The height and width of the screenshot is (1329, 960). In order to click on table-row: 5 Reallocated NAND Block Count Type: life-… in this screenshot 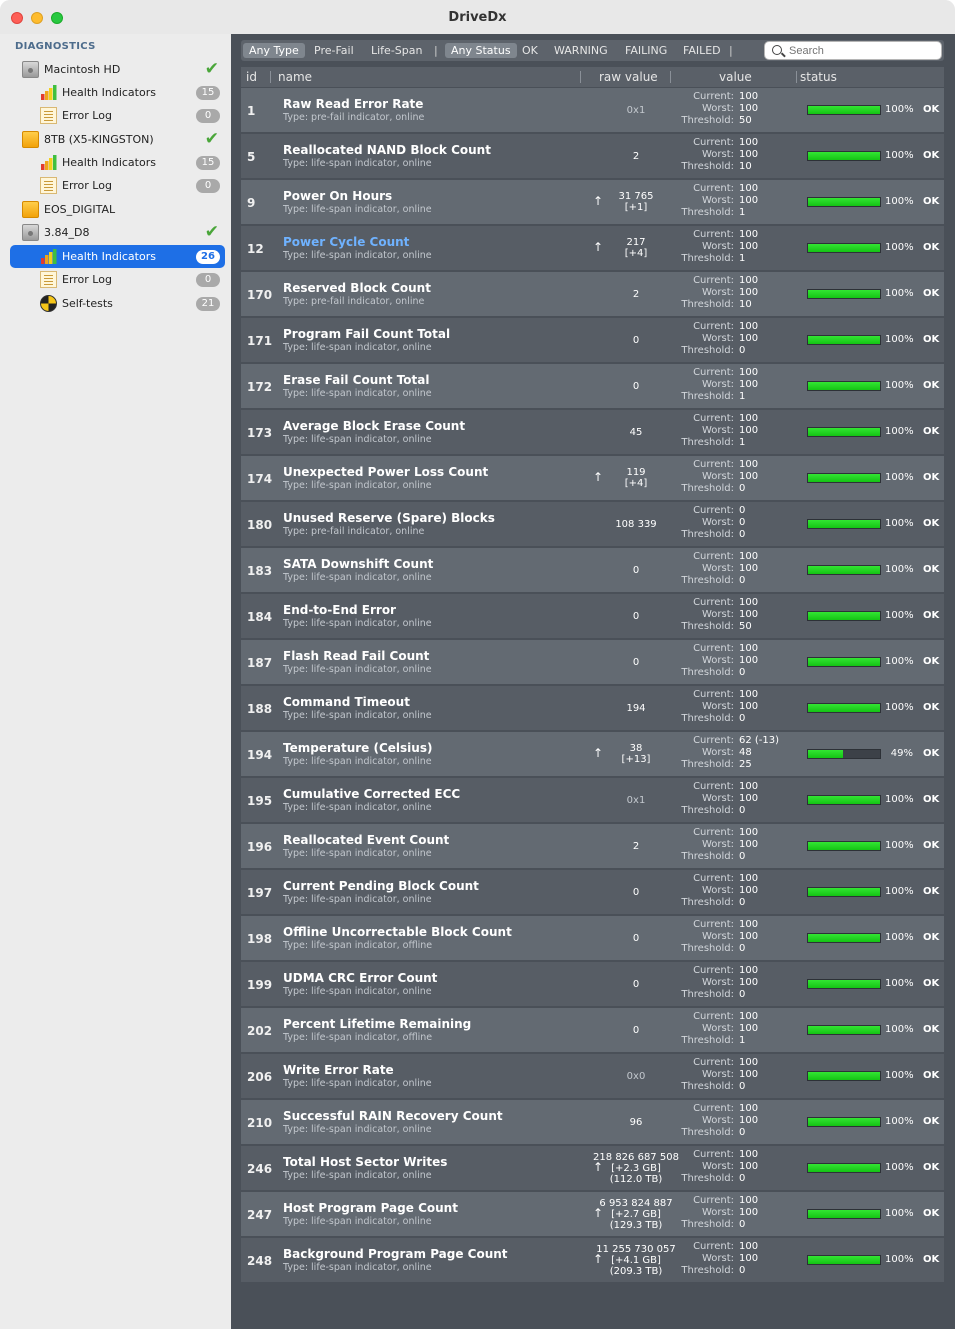, I will do `click(592, 156)`.